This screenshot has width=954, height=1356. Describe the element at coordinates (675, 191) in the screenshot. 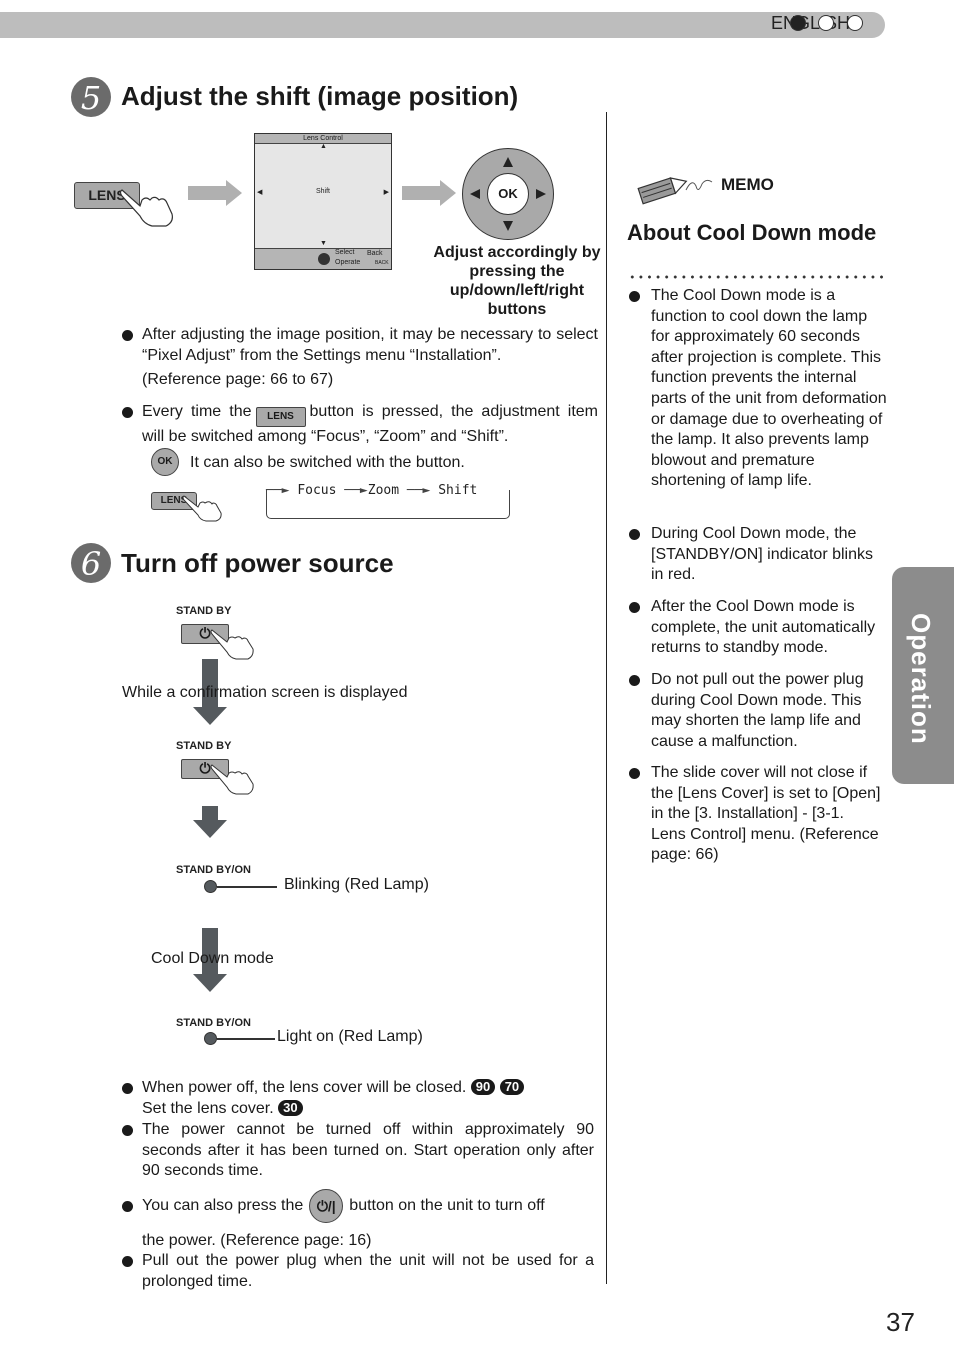

I see `memo-pencil-icon` at that location.